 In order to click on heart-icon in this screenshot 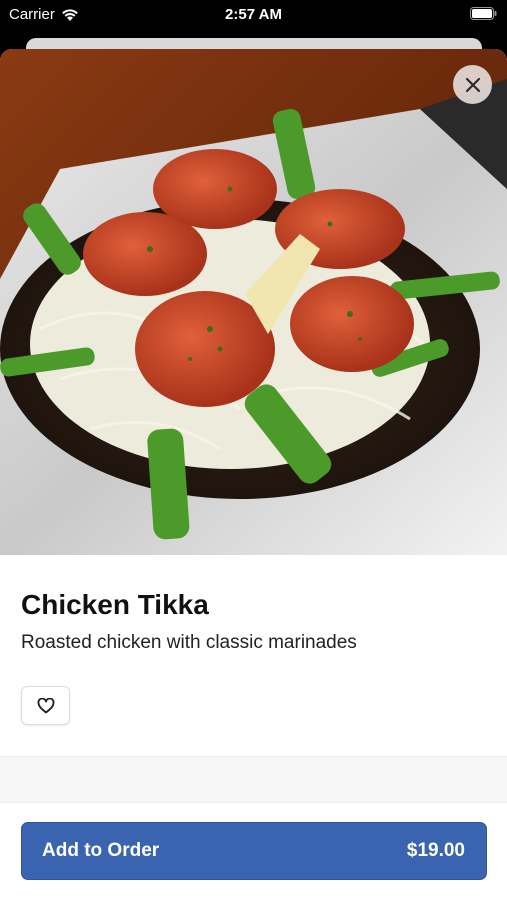, I will do `click(45, 705)`.